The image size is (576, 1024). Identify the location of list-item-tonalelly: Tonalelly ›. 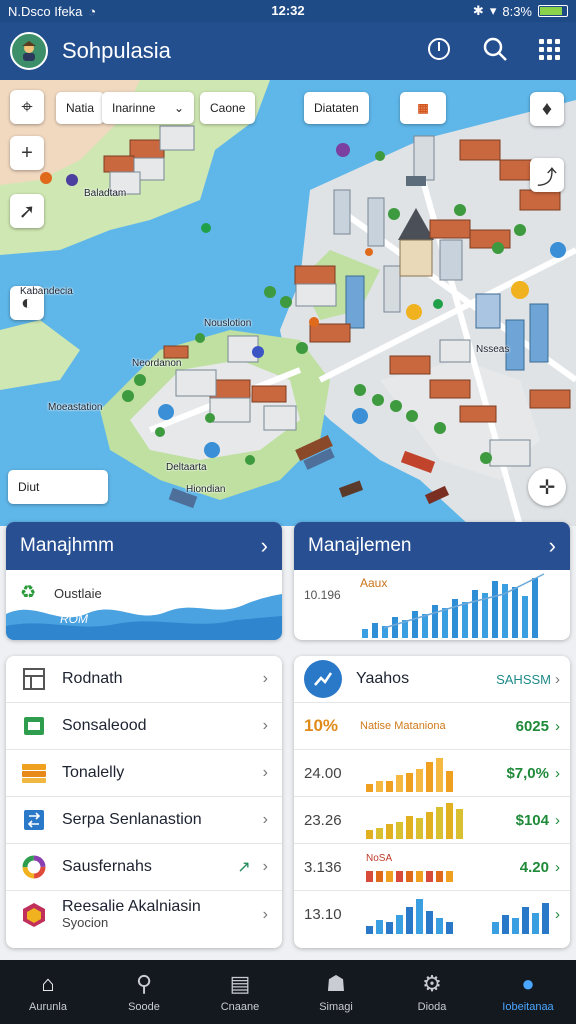
(144, 773).